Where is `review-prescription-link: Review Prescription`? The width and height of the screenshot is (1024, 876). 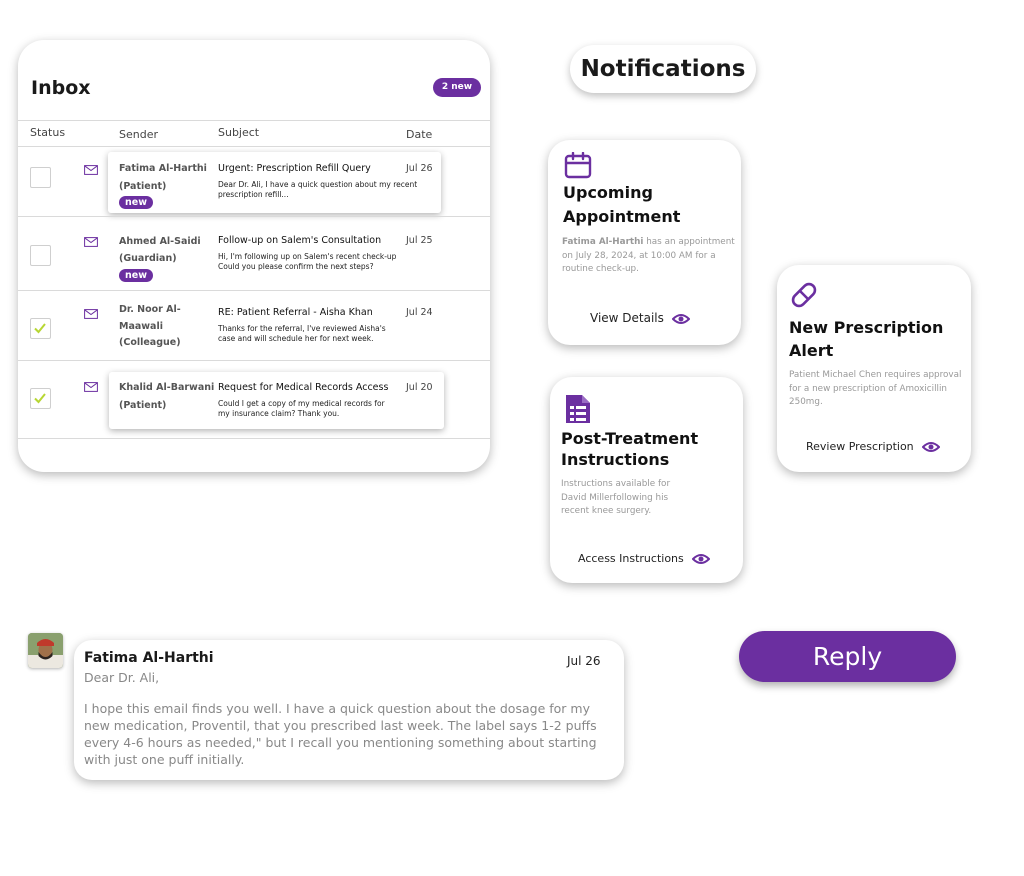 review-prescription-link: Review Prescription is located at coordinates (873, 446).